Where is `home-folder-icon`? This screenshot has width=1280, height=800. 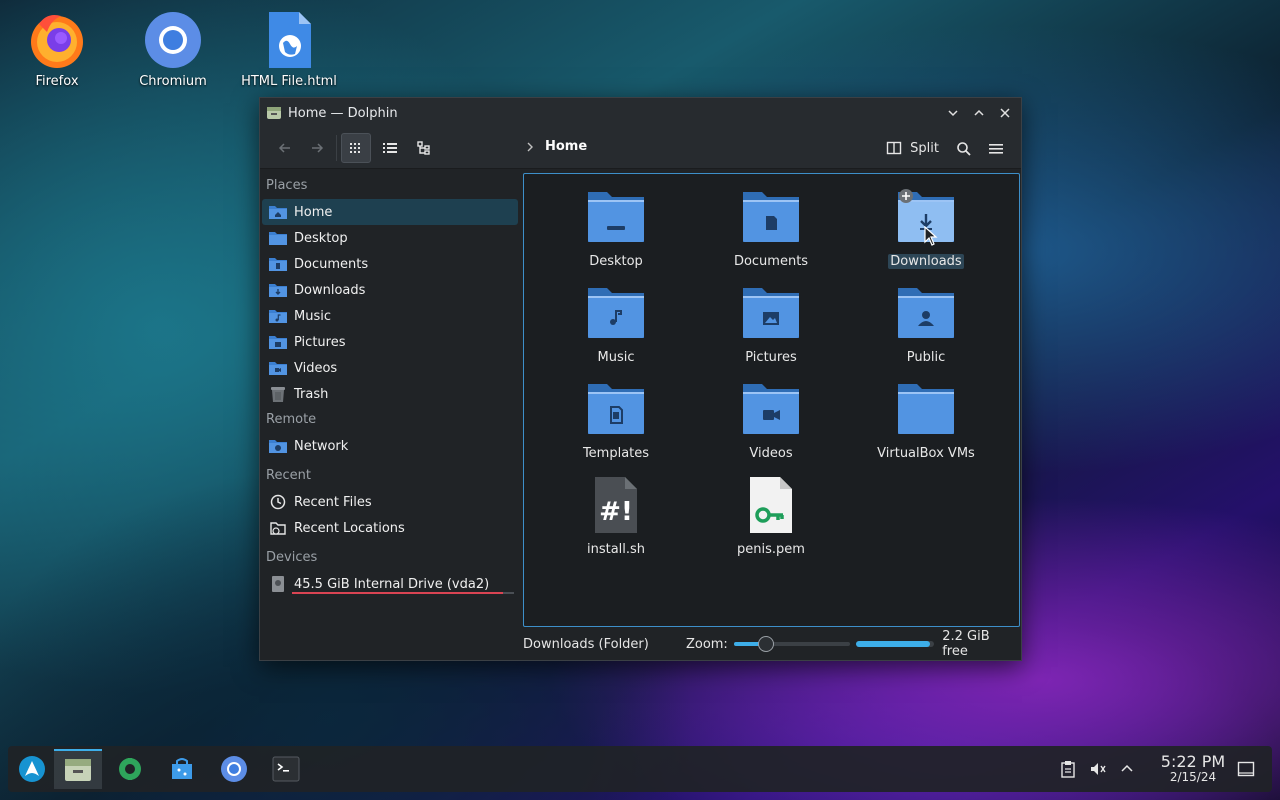
home-folder-icon is located at coordinates (278, 212).